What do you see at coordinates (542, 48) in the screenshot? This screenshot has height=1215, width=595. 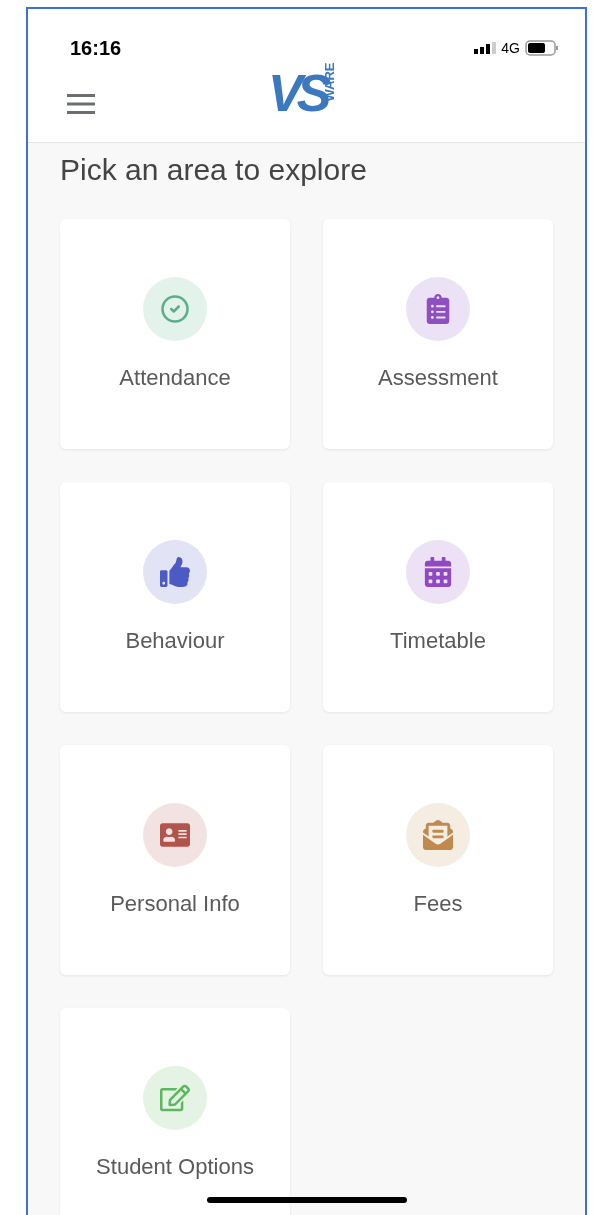 I see `battery-icon` at bounding box center [542, 48].